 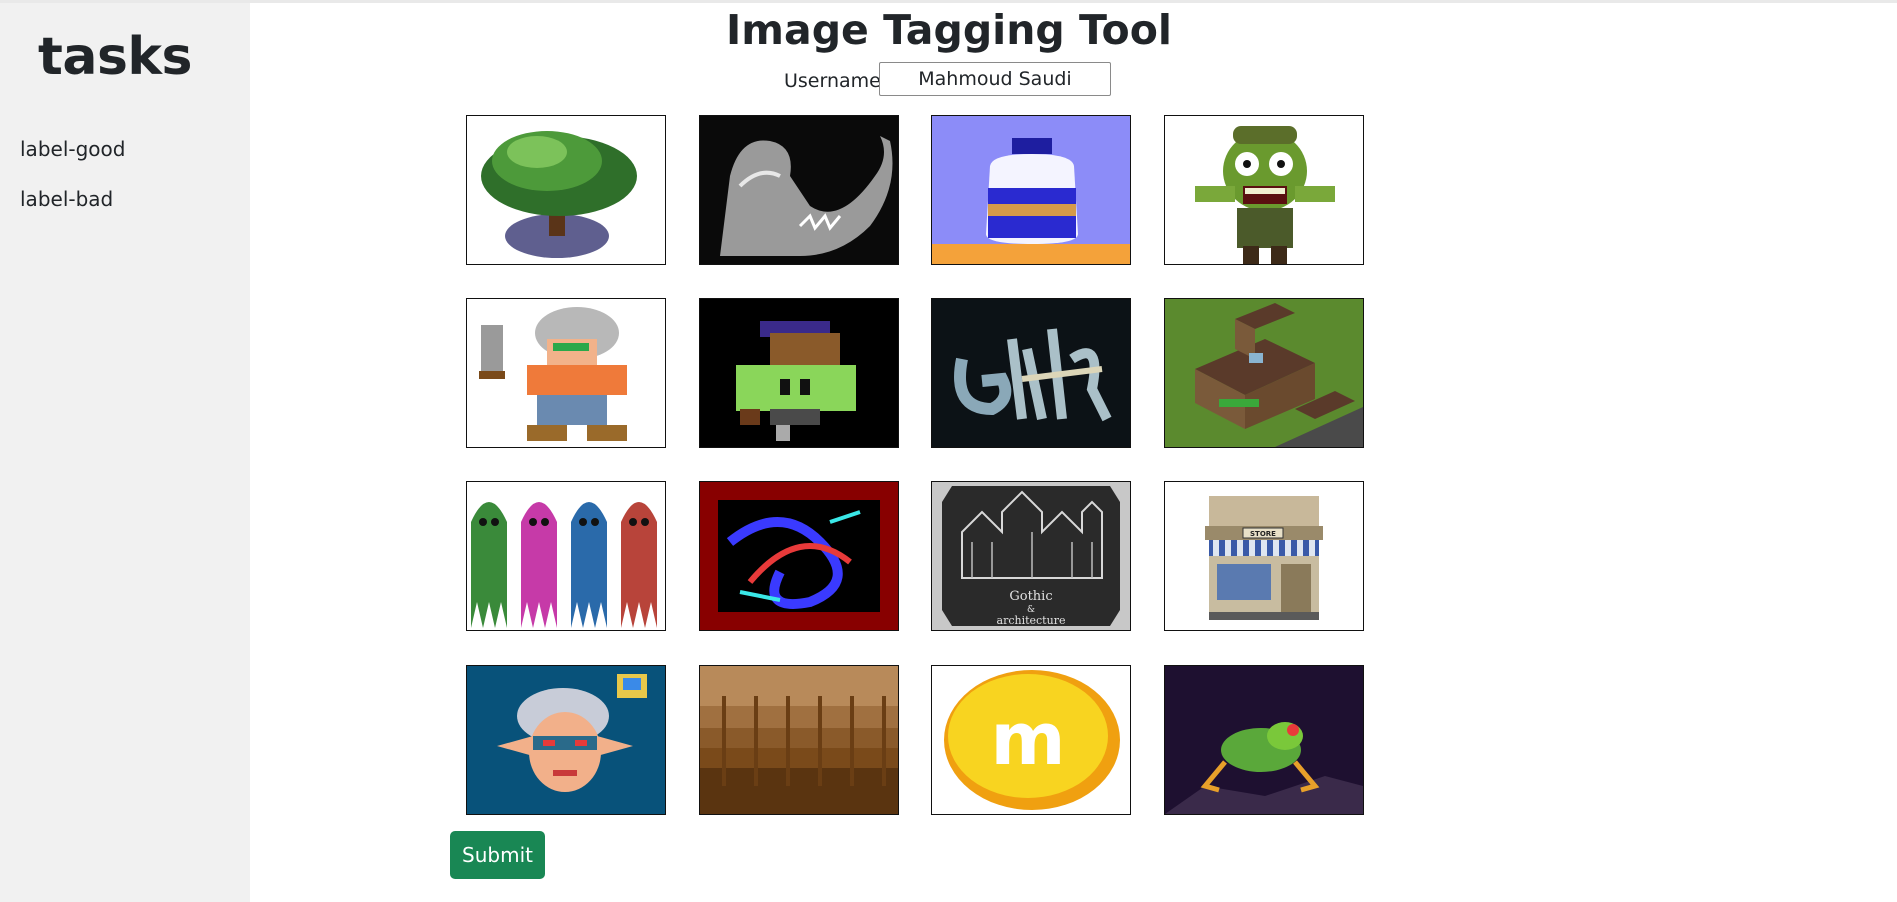 I want to click on ghosts-image, so click(x=566, y=556).